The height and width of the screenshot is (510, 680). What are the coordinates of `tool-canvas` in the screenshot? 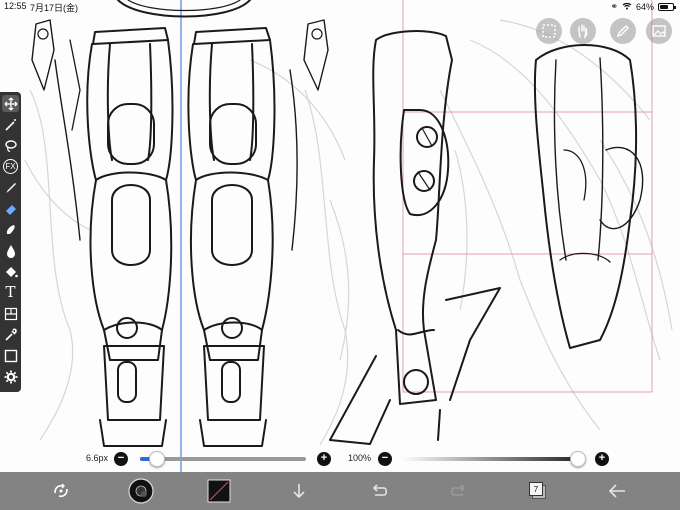 It's located at (10, 355).